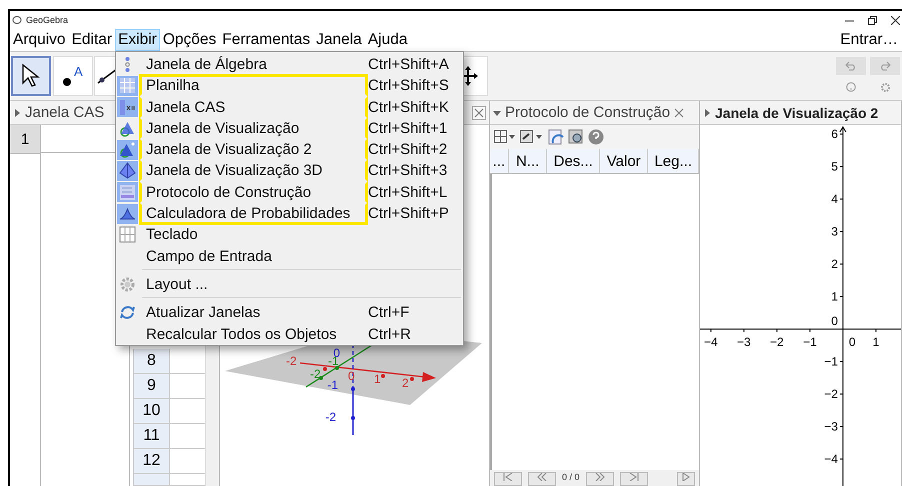  What do you see at coordinates (332, 385) in the screenshot?
I see `axis-label: -1` at bounding box center [332, 385].